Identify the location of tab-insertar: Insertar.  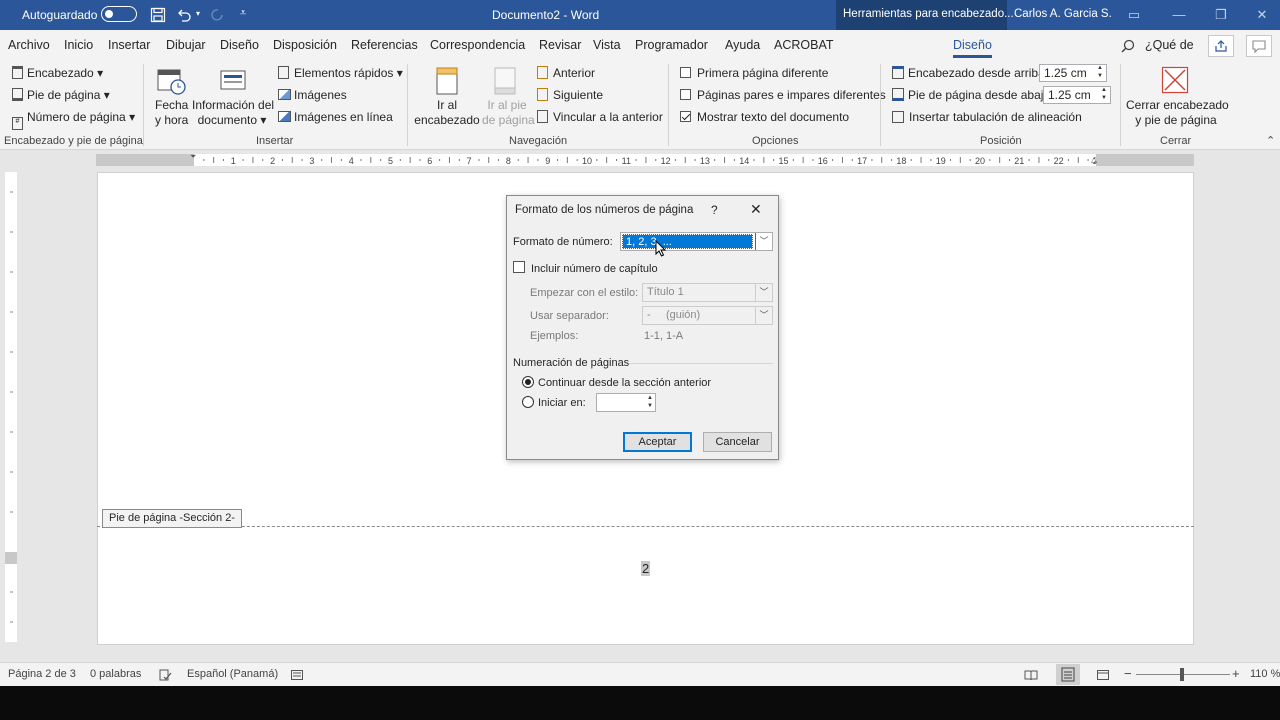
(129, 45).